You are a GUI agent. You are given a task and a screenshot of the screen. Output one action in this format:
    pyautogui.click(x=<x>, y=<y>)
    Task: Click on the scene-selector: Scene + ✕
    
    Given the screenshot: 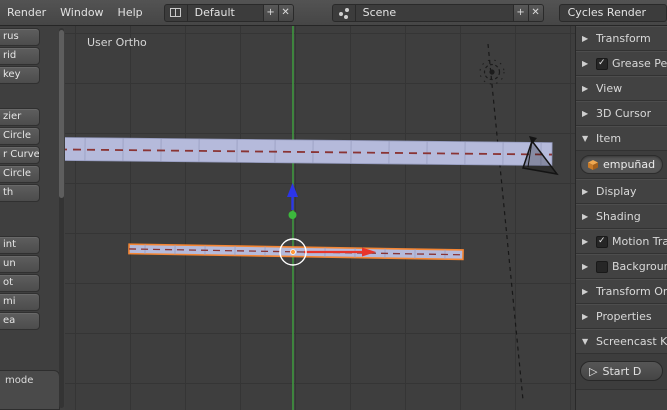 What is the action you would take?
    pyautogui.click(x=437, y=12)
    